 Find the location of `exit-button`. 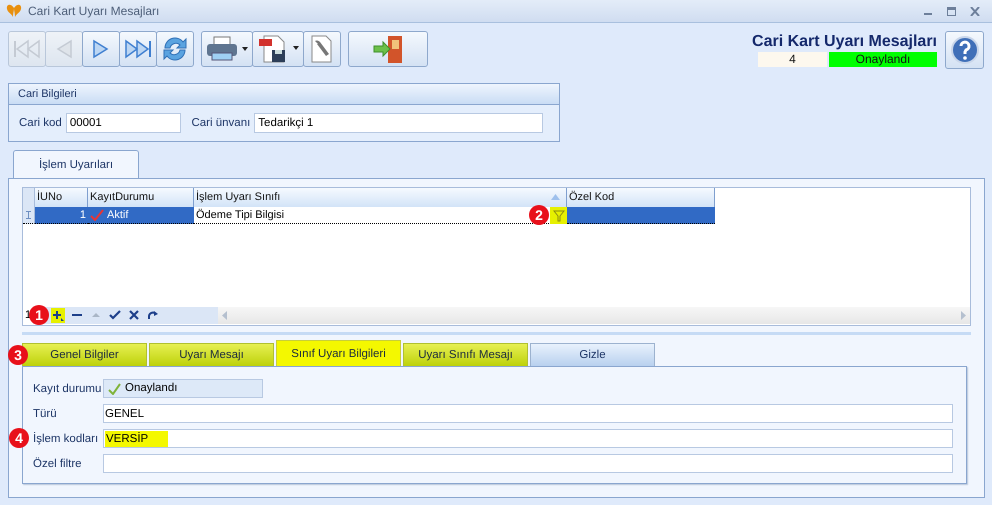

exit-button is located at coordinates (388, 49).